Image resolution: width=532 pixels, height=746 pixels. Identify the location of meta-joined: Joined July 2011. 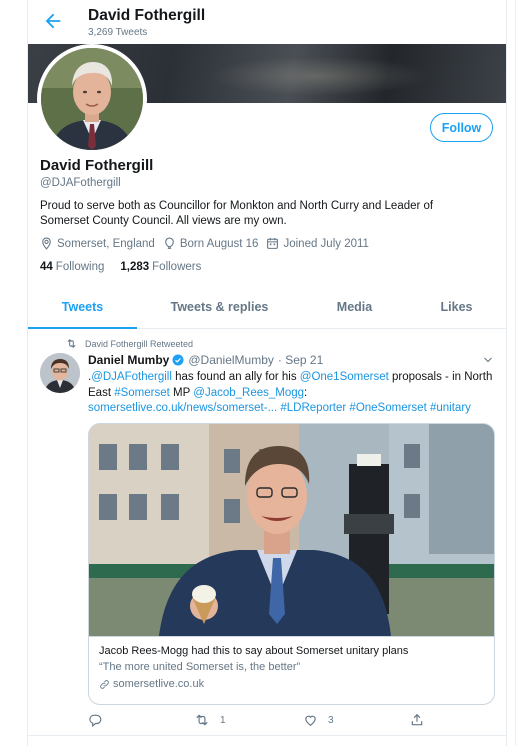
(317, 243).